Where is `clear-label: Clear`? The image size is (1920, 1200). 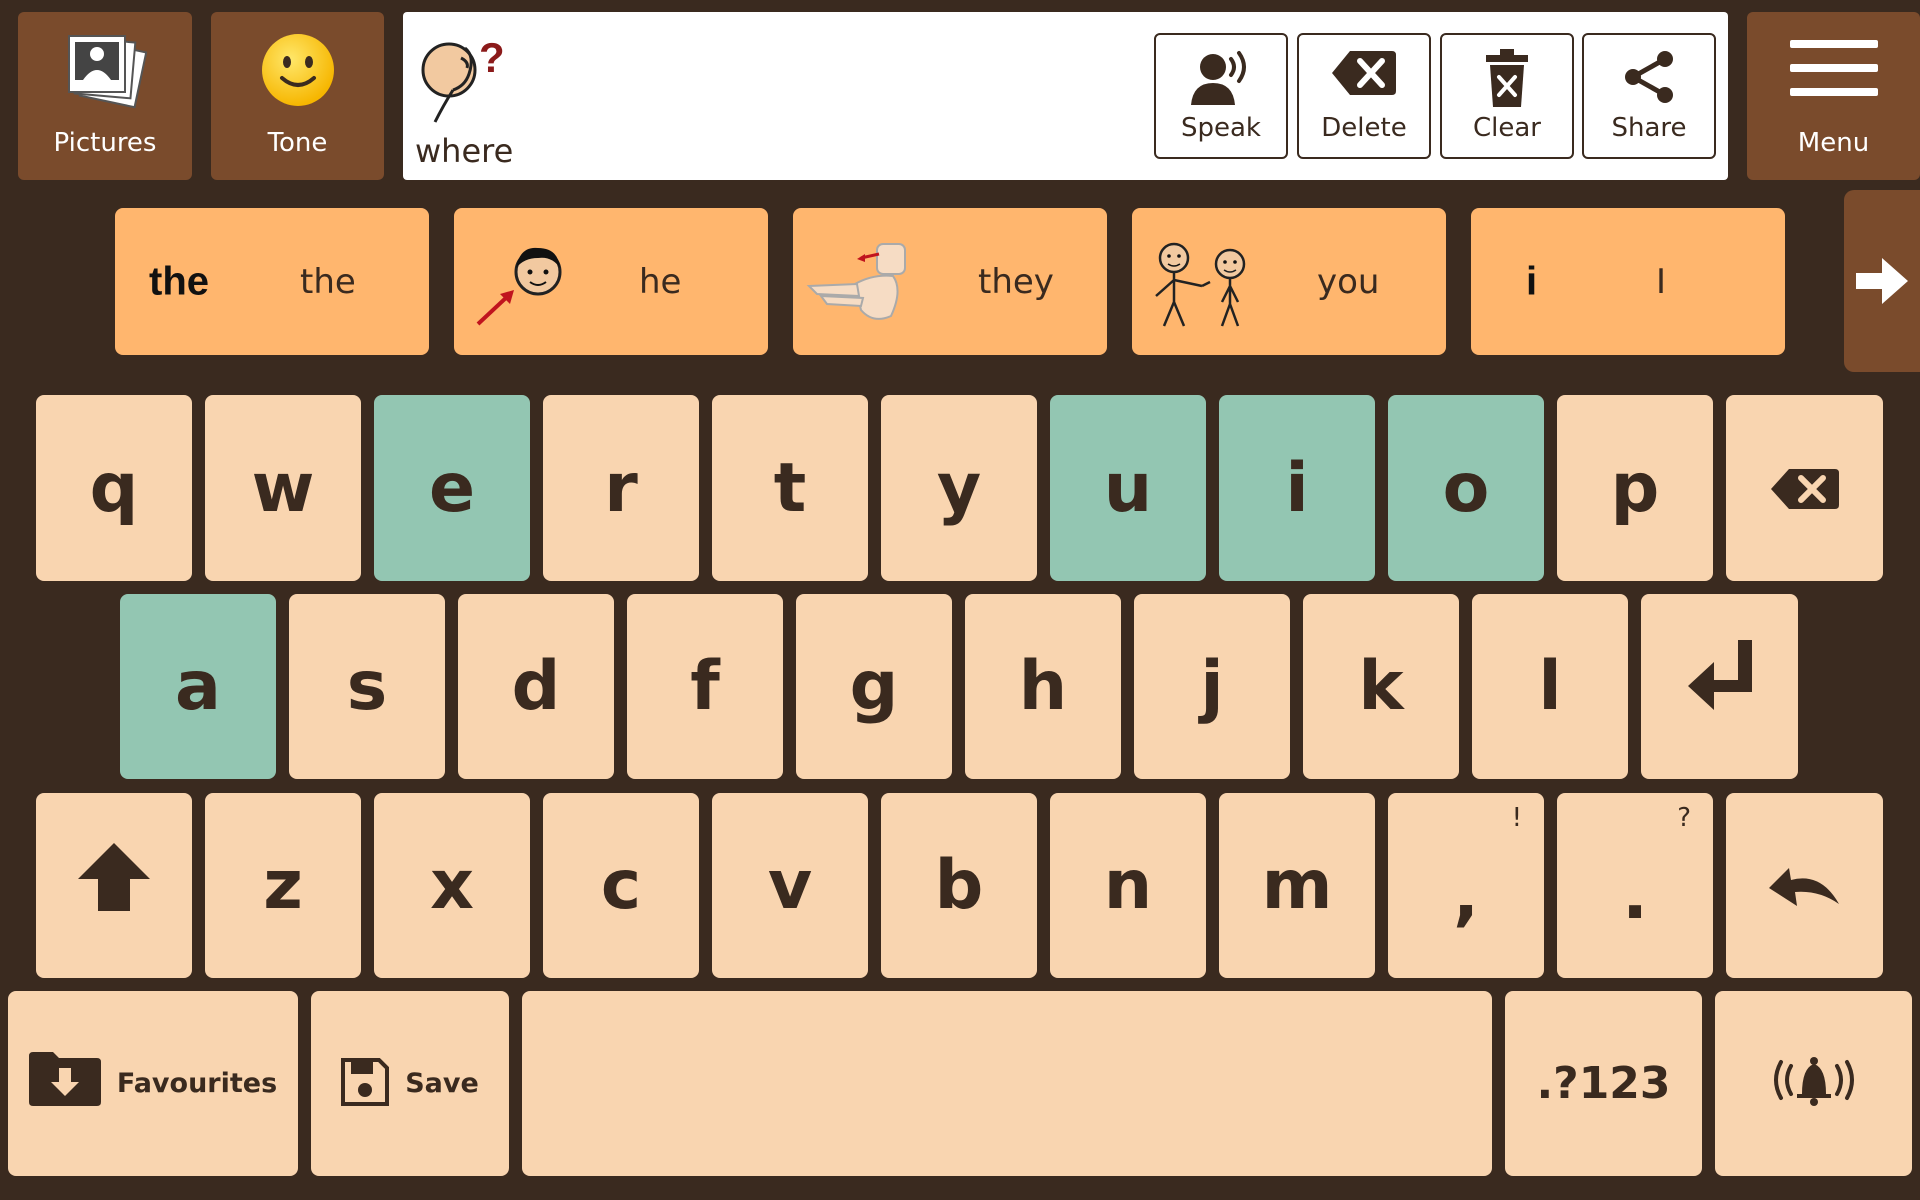 clear-label: Clear is located at coordinates (1507, 128).